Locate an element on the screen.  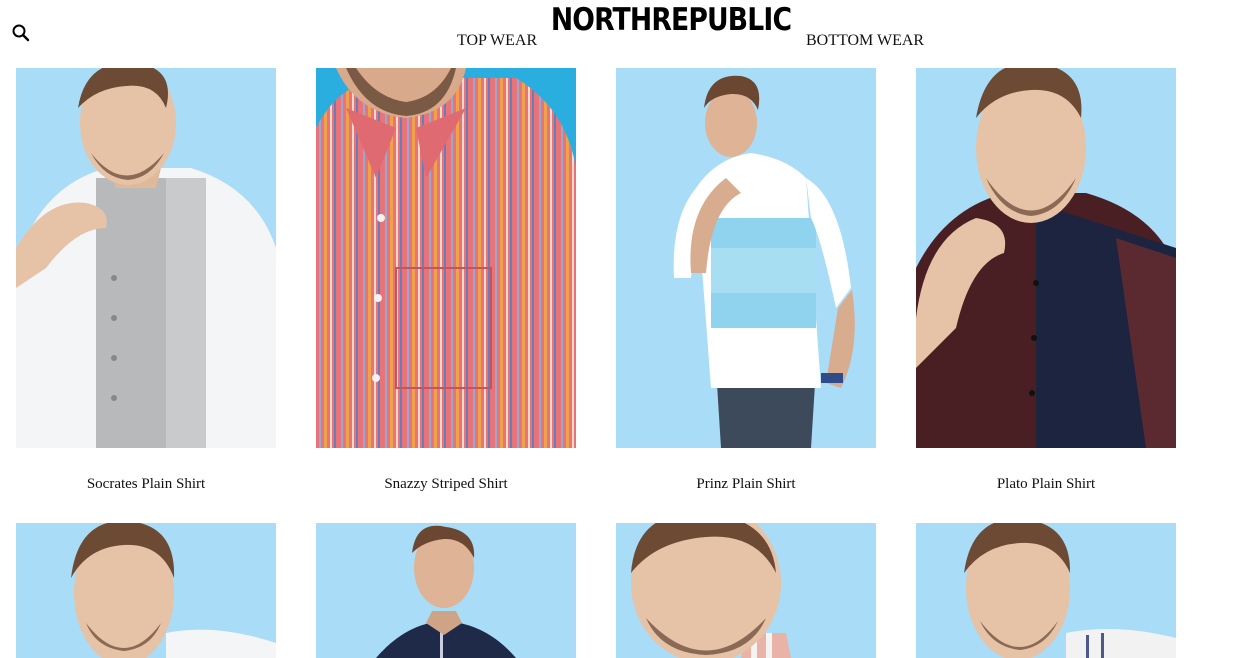
product-name: Snazzy Striped Shirt is located at coordinates (446, 484).